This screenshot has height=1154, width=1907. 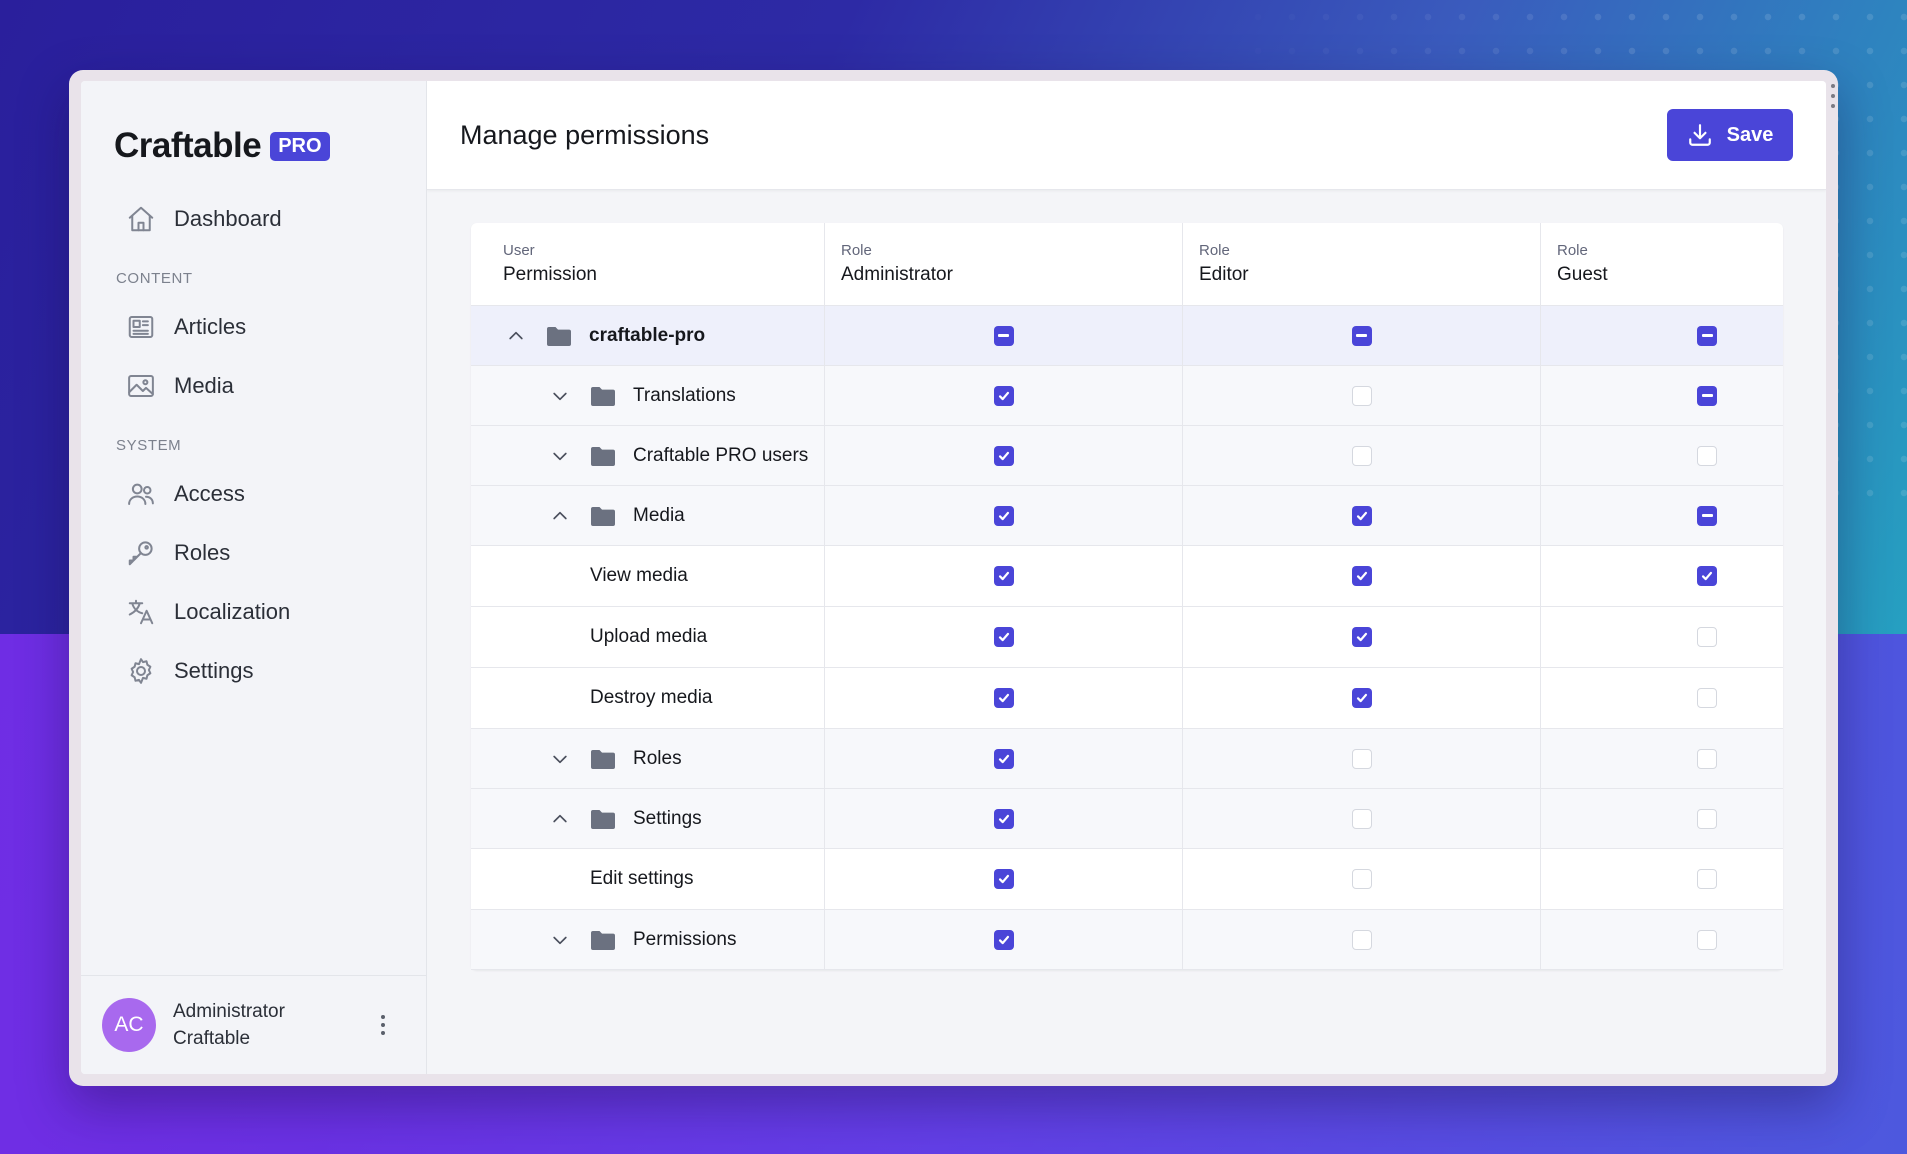 What do you see at coordinates (141, 219) in the screenshot?
I see `home-icon` at bounding box center [141, 219].